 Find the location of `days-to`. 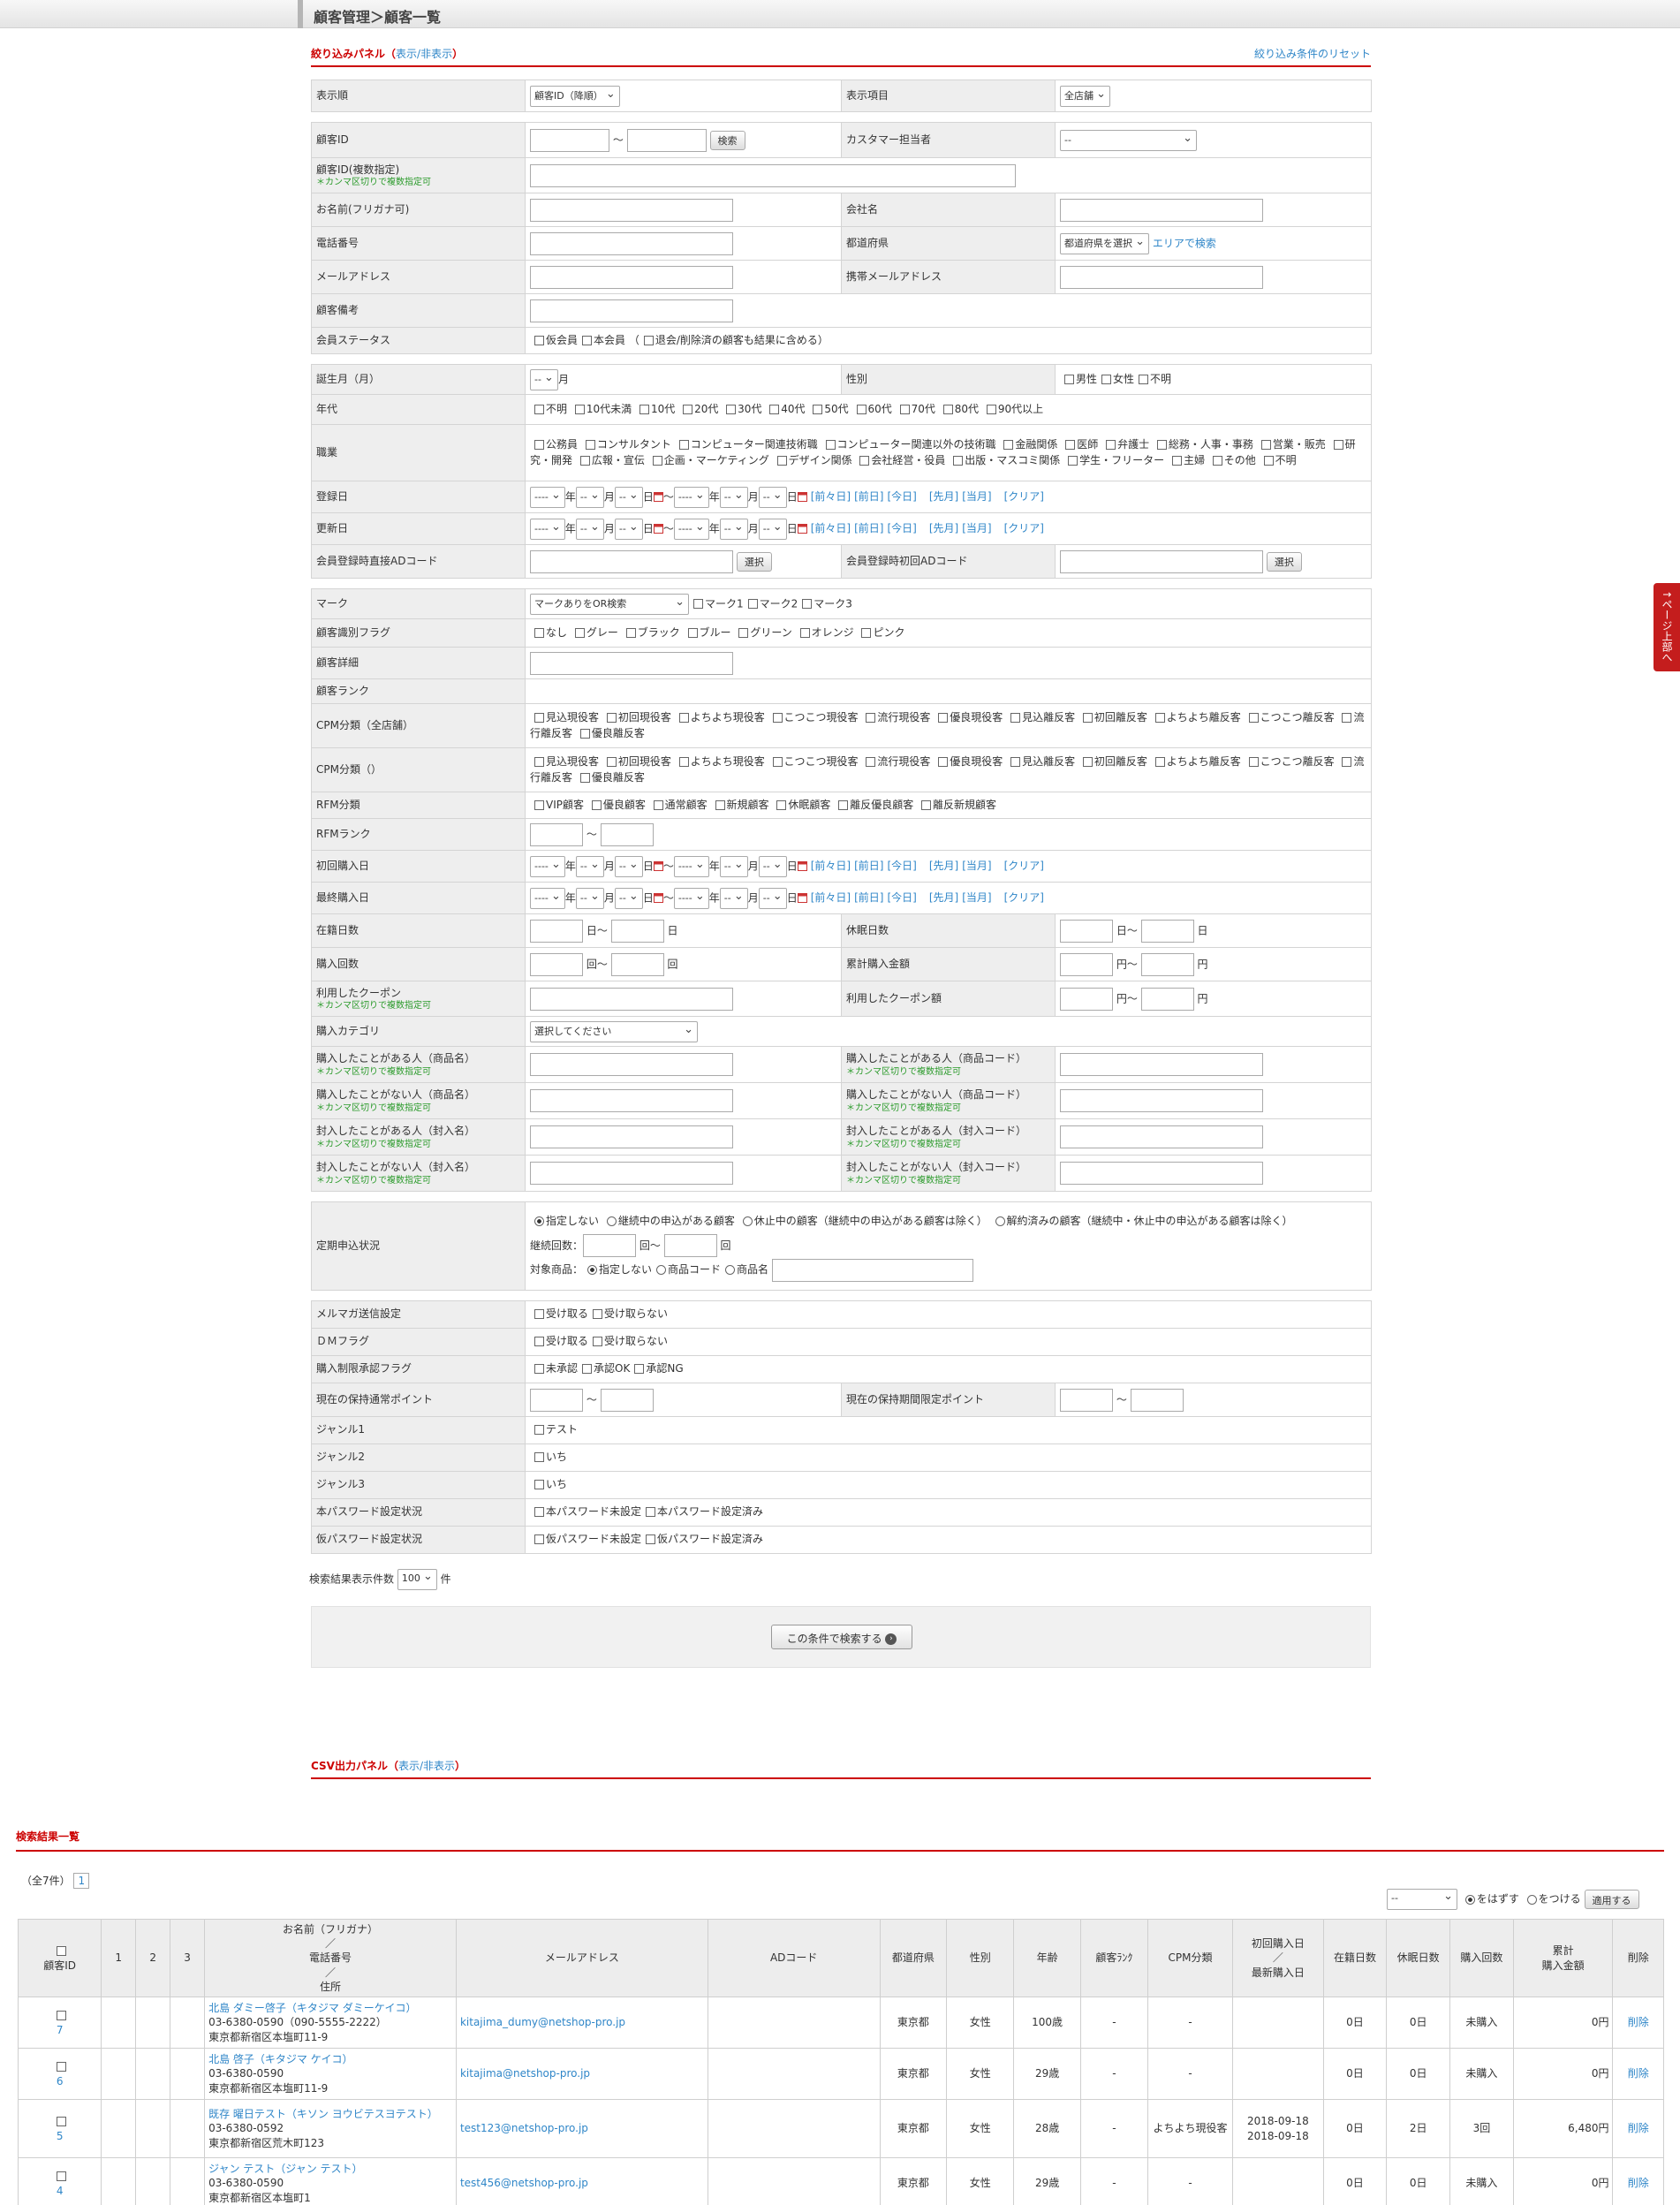

days-to is located at coordinates (637, 931).